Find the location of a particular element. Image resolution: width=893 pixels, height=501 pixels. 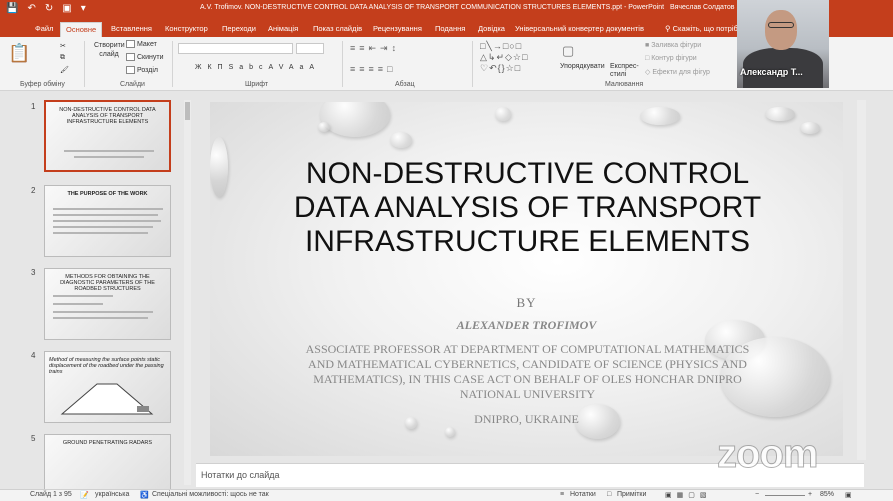

drawing-group-label: Малювання is located at coordinates (624, 84).